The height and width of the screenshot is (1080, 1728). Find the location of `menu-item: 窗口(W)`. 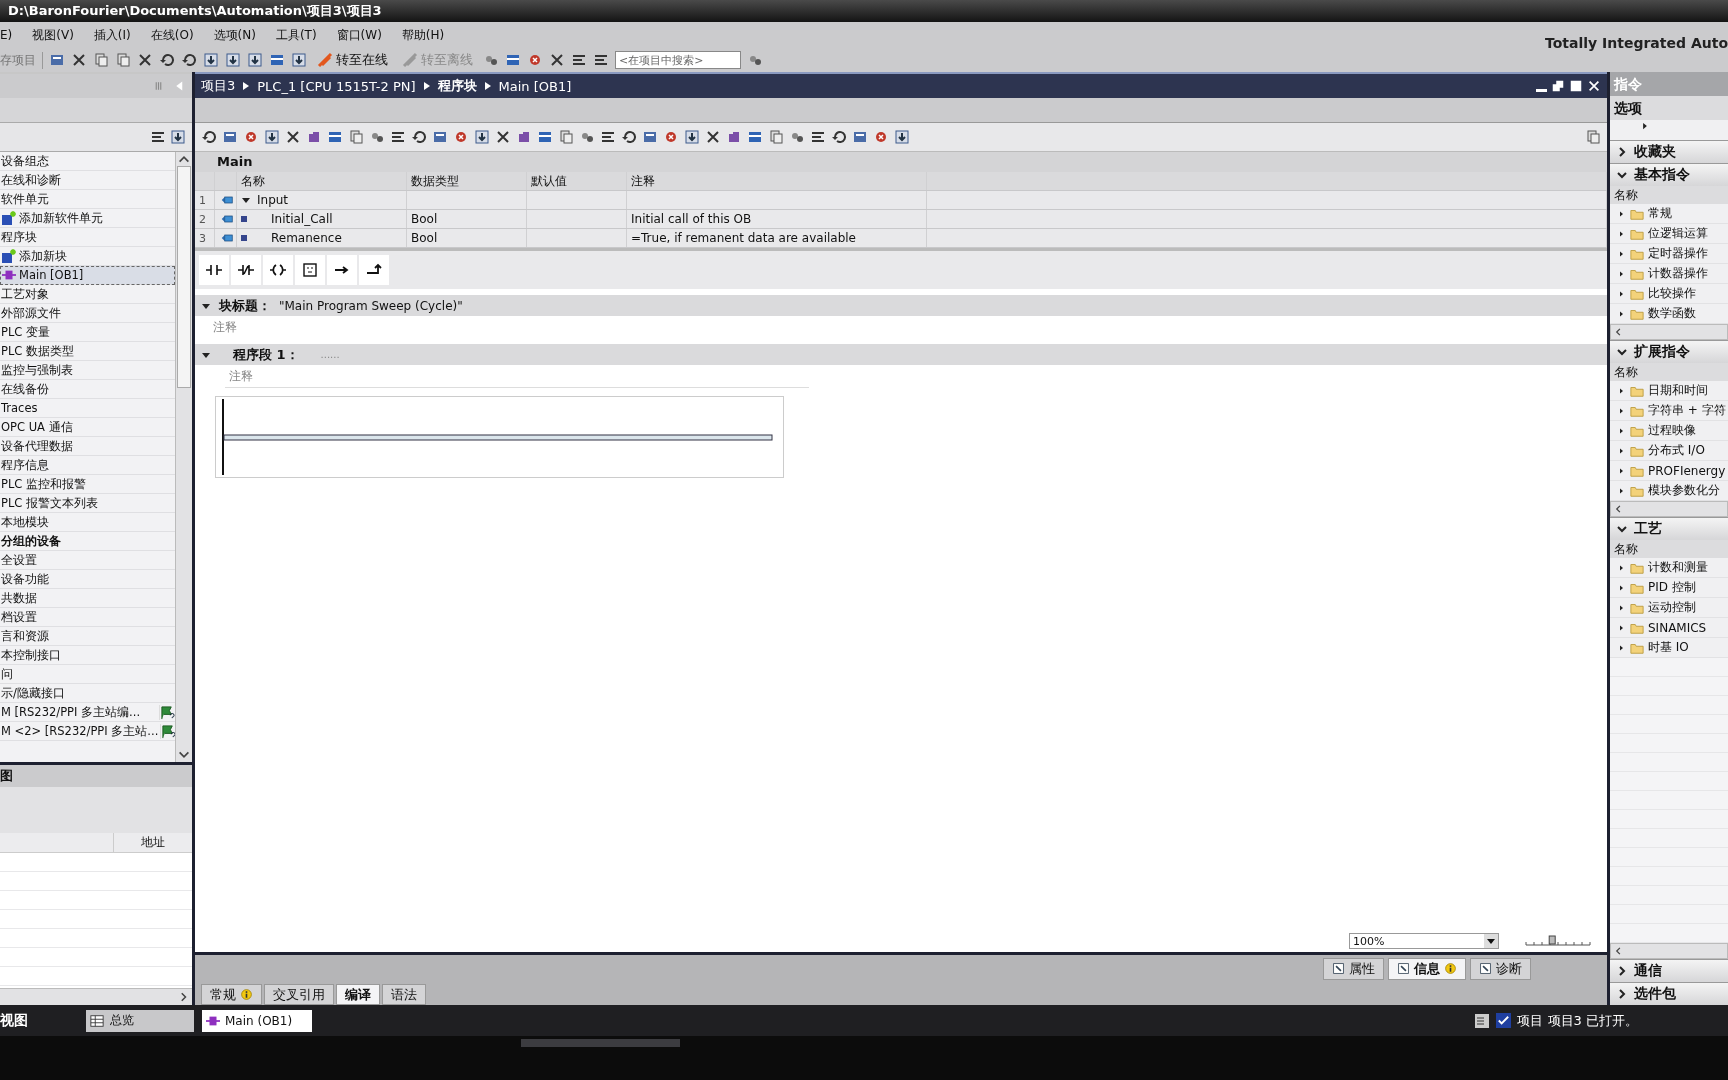

menu-item: 窗口(W) is located at coordinates (359, 35).